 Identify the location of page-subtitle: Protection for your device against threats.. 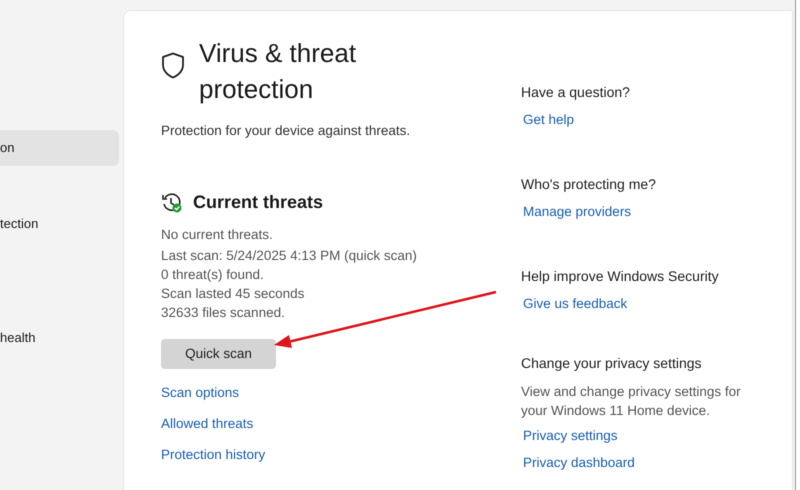
(286, 131).